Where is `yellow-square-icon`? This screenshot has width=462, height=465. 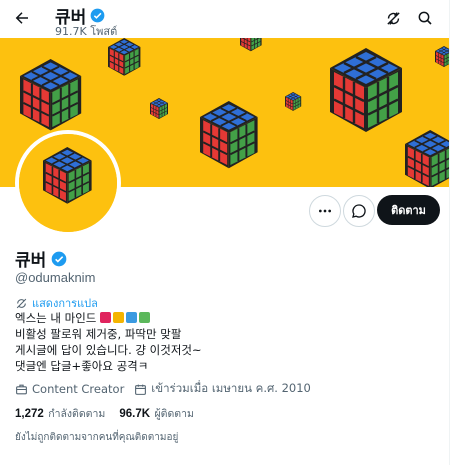 yellow-square-icon is located at coordinates (119, 317).